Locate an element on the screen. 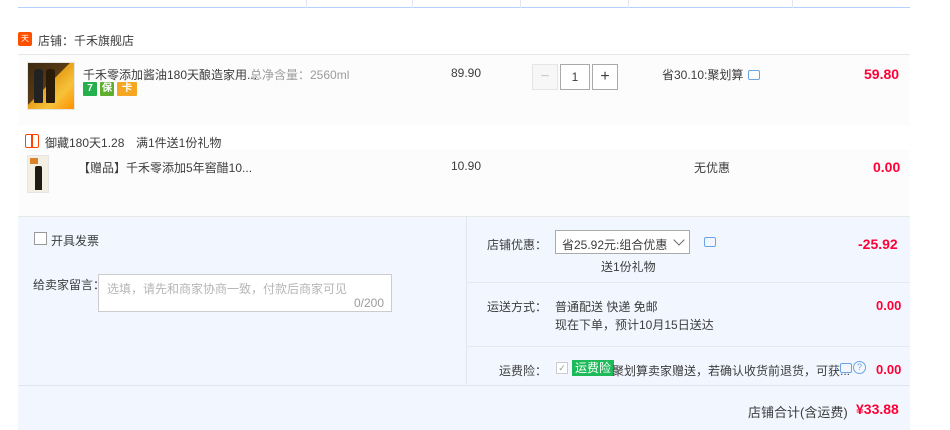 Image resolution: width=950 pixels, height=430 pixels. unit-price: 89.90 is located at coordinates (466, 73).